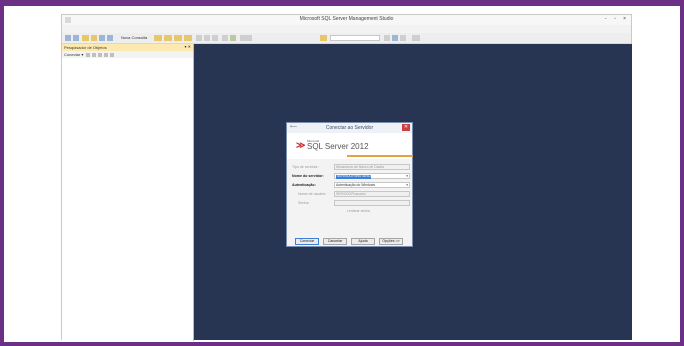 The width and height of the screenshot is (684, 346). What do you see at coordinates (207, 38) in the screenshot?
I see `copy-icon` at bounding box center [207, 38].